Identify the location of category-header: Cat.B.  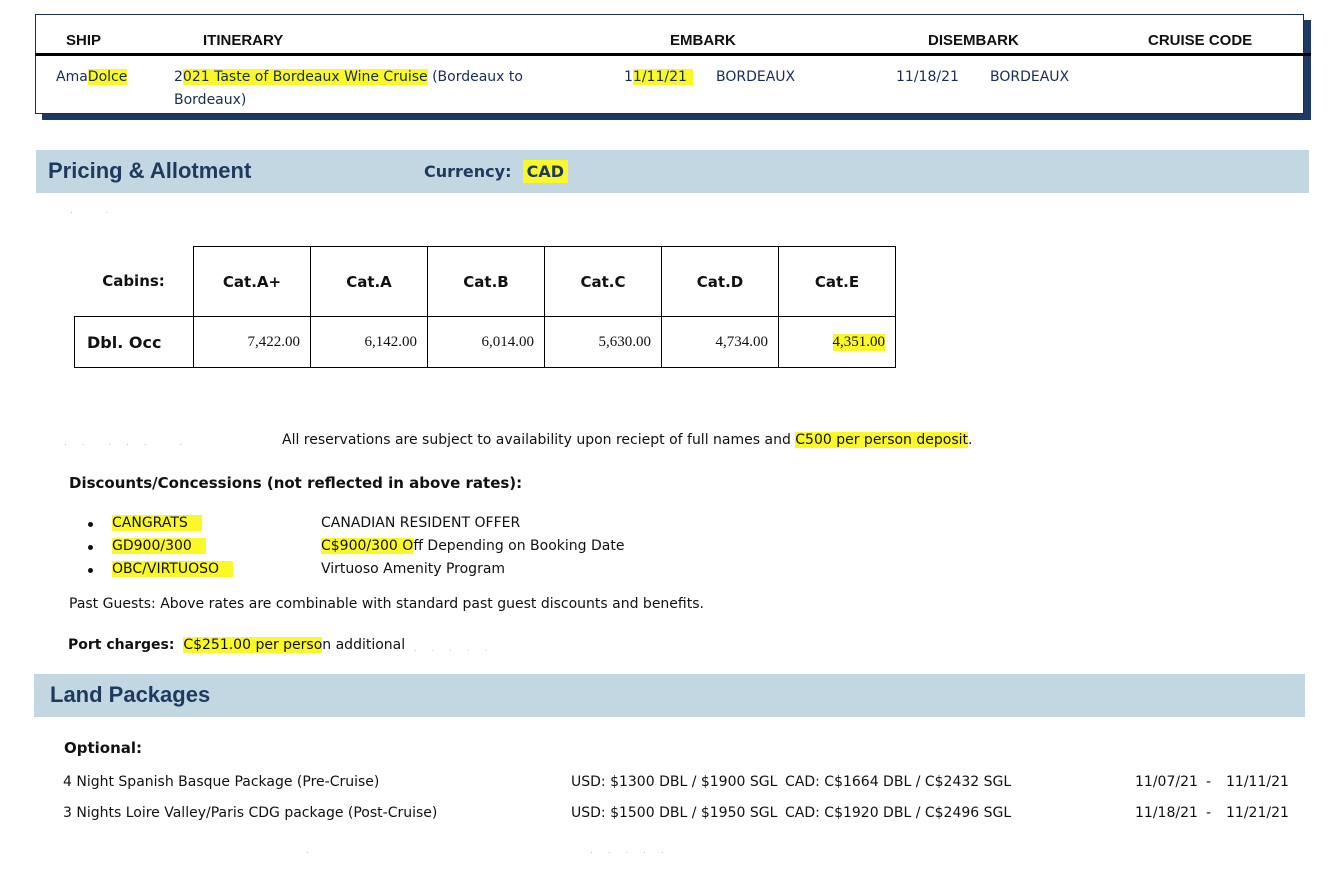
(486, 281).